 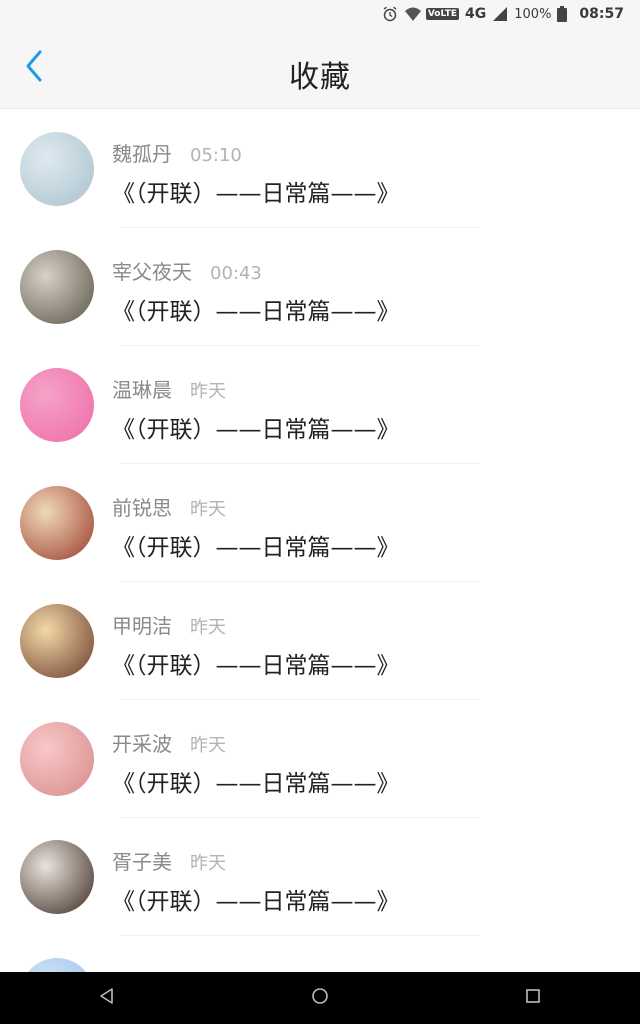 I want to click on nav-recents-button, so click(x=533, y=998).